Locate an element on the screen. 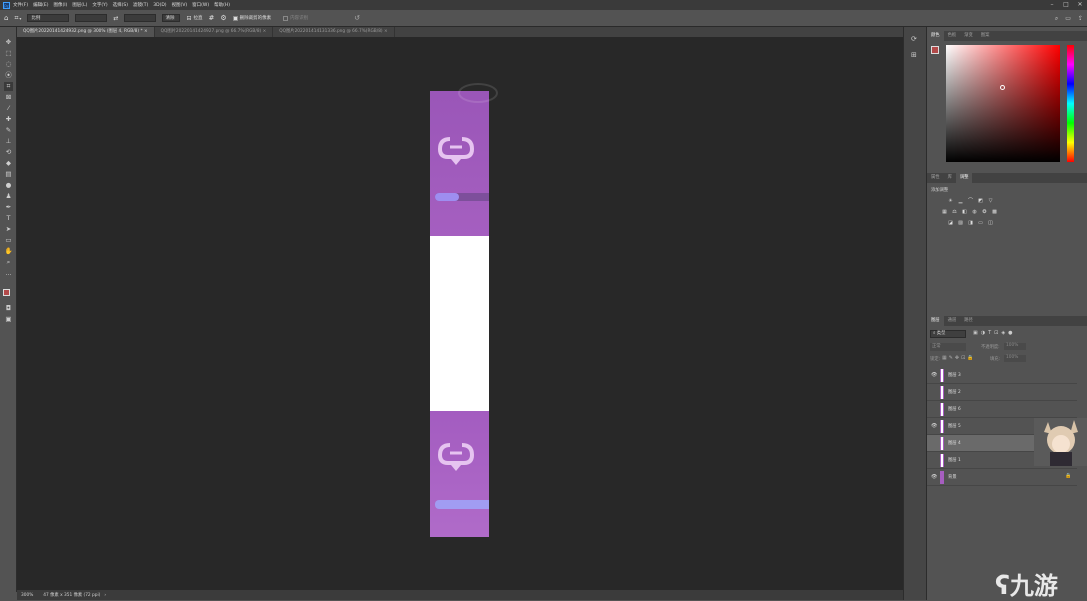 The height and width of the screenshot is (601, 1087). lock-icons: ▦✎✥⊡🔒 is located at coordinates (959, 358).